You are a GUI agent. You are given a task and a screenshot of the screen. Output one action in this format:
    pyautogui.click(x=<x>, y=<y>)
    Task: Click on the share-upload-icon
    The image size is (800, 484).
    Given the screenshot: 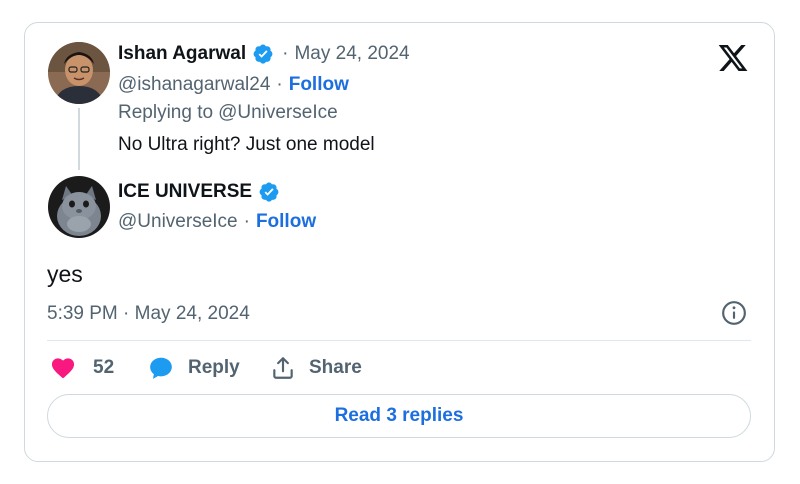 What is the action you would take?
    pyautogui.click(x=283, y=368)
    